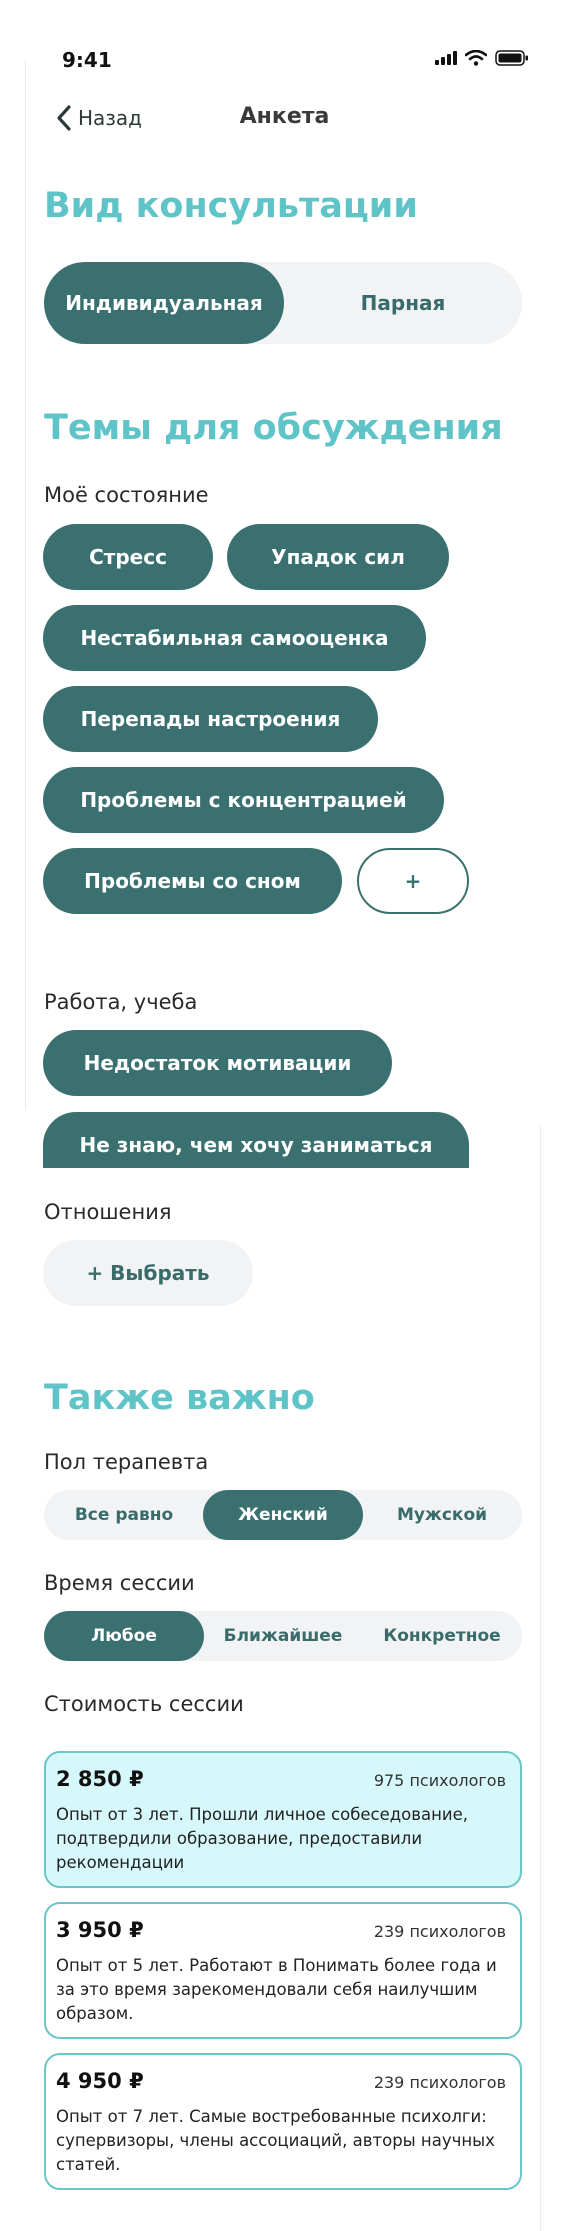 The width and height of the screenshot is (569, 2231). What do you see at coordinates (121, 1002) in the screenshot?
I see `work-label: Работа, учеба` at bounding box center [121, 1002].